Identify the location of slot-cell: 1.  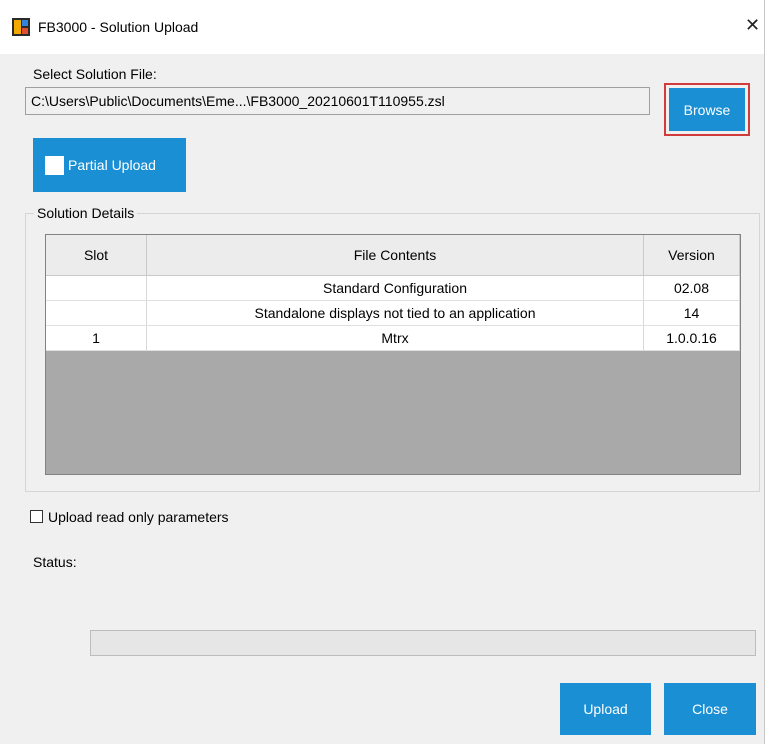
(96, 338).